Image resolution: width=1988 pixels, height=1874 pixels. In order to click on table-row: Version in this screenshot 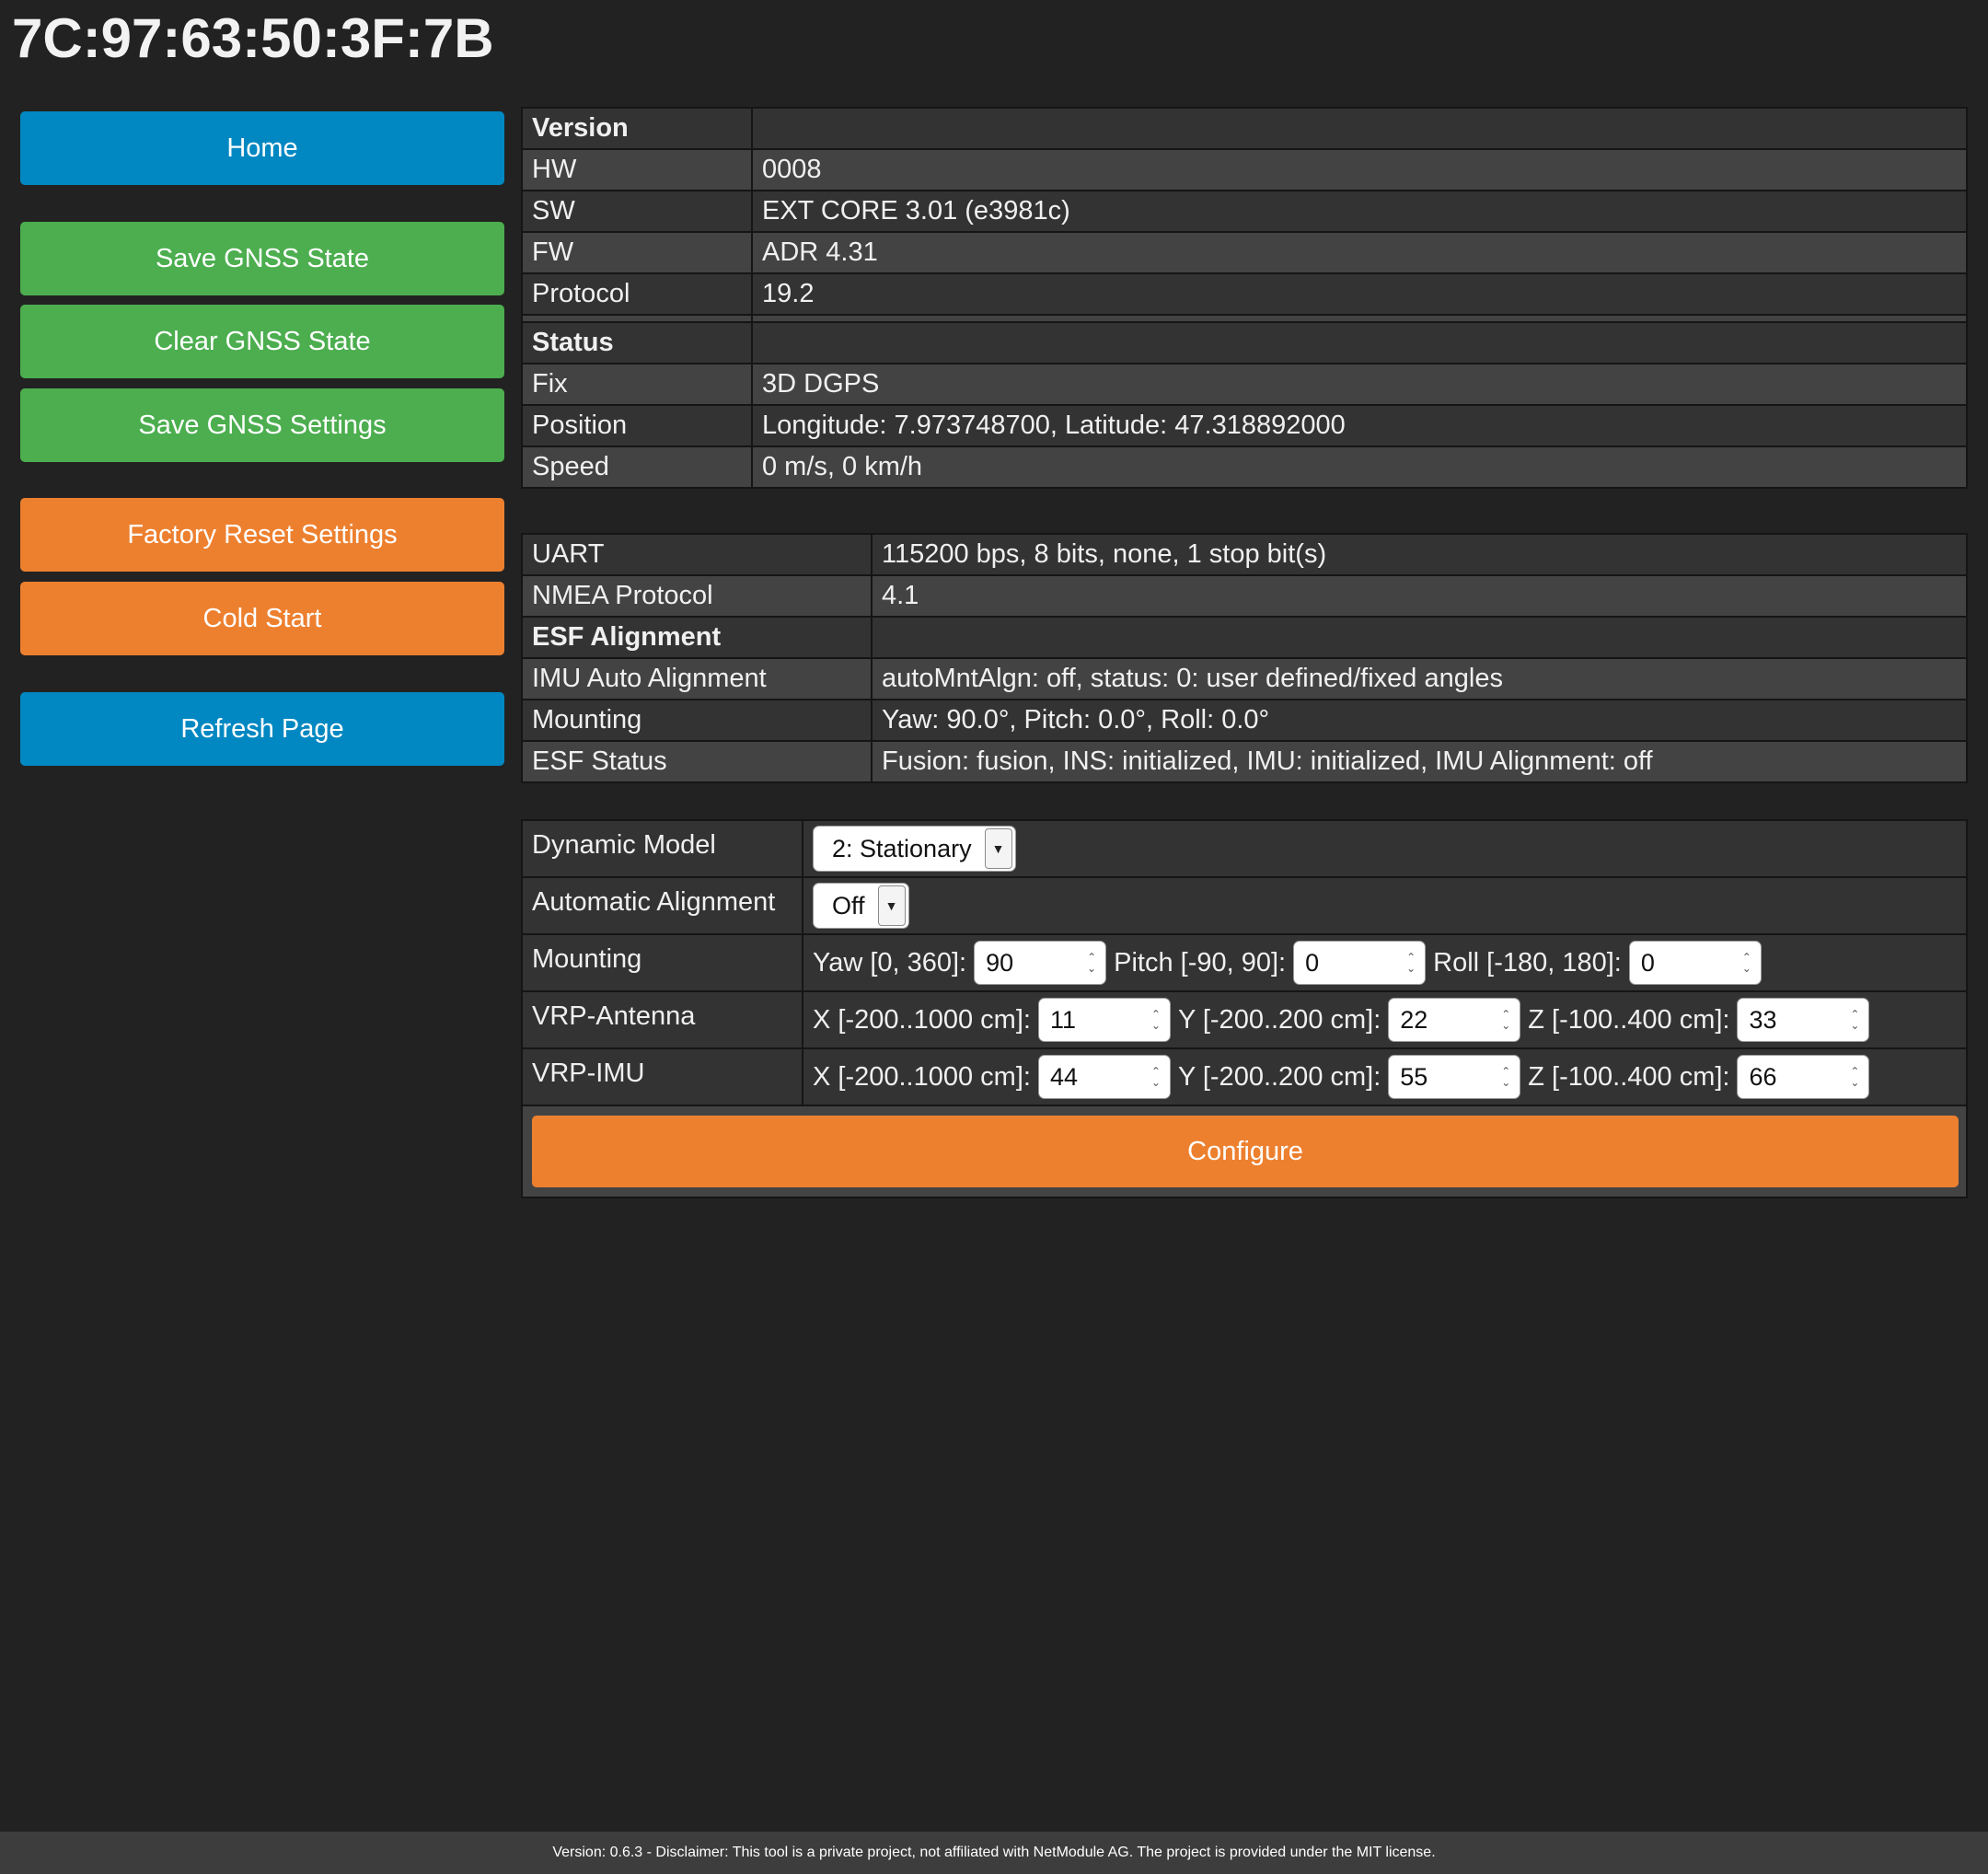, I will do `click(1244, 128)`.